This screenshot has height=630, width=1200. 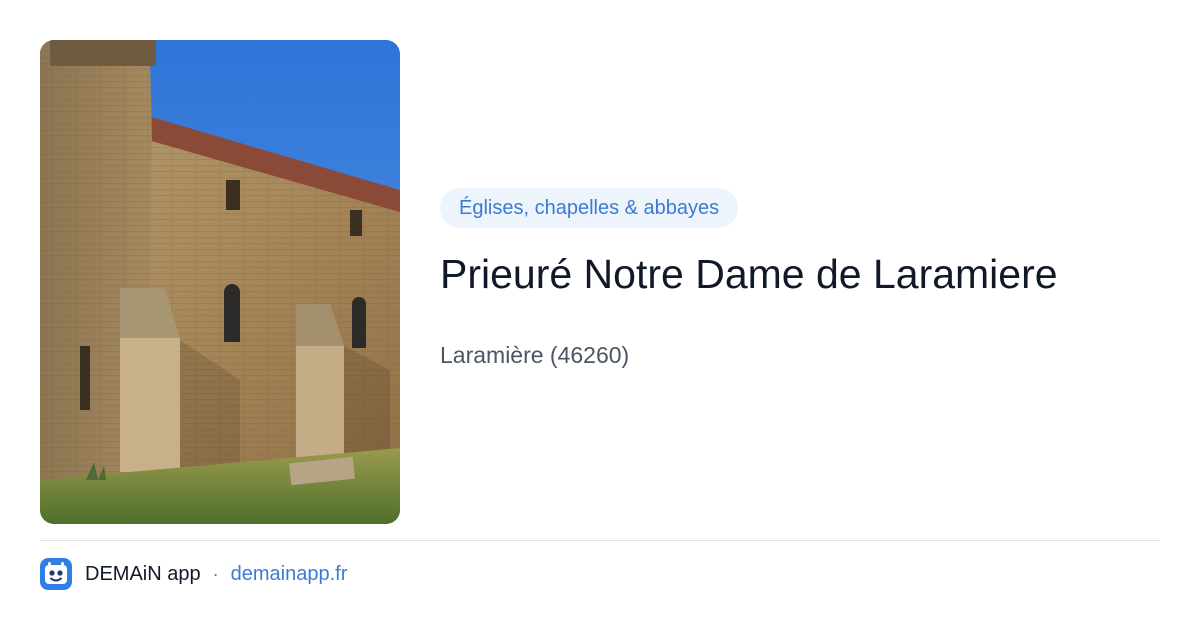 What do you see at coordinates (589, 208) in the screenshot?
I see `category-chip: Églises, chapelles & abbayes` at bounding box center [589, 208].